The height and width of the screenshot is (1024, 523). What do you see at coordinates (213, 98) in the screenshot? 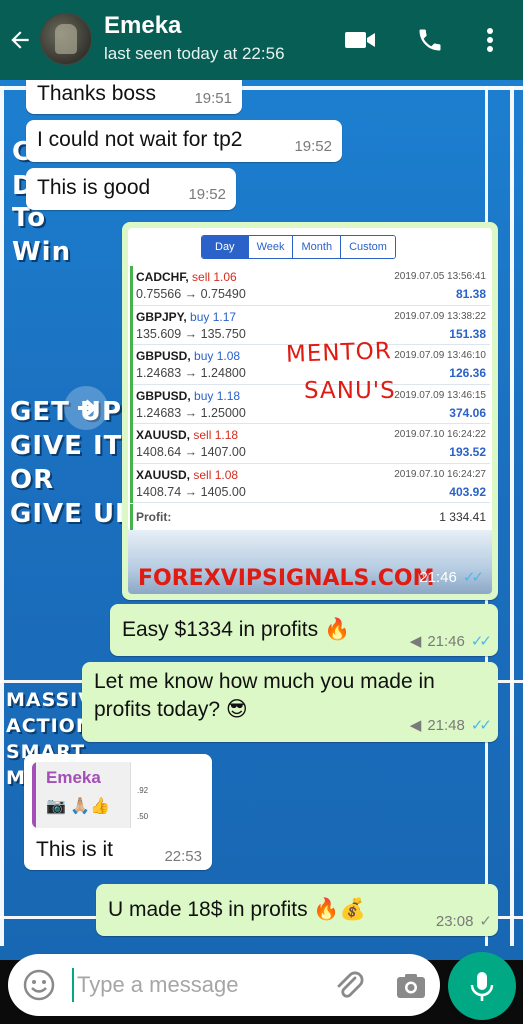
I see `message-time: 19:51` at bounding box center [213, 98].